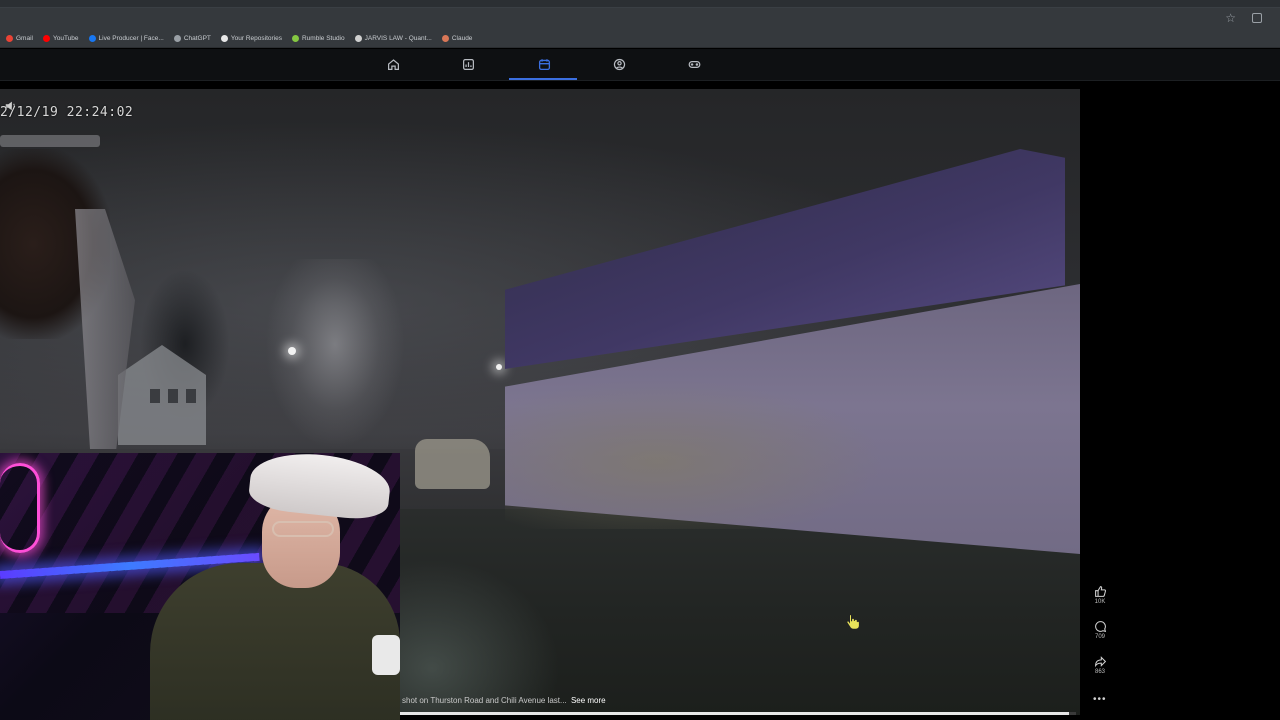  Describe the element at coordinates (295, 38) in the screenshot. I see `rumble-icon` at that location.